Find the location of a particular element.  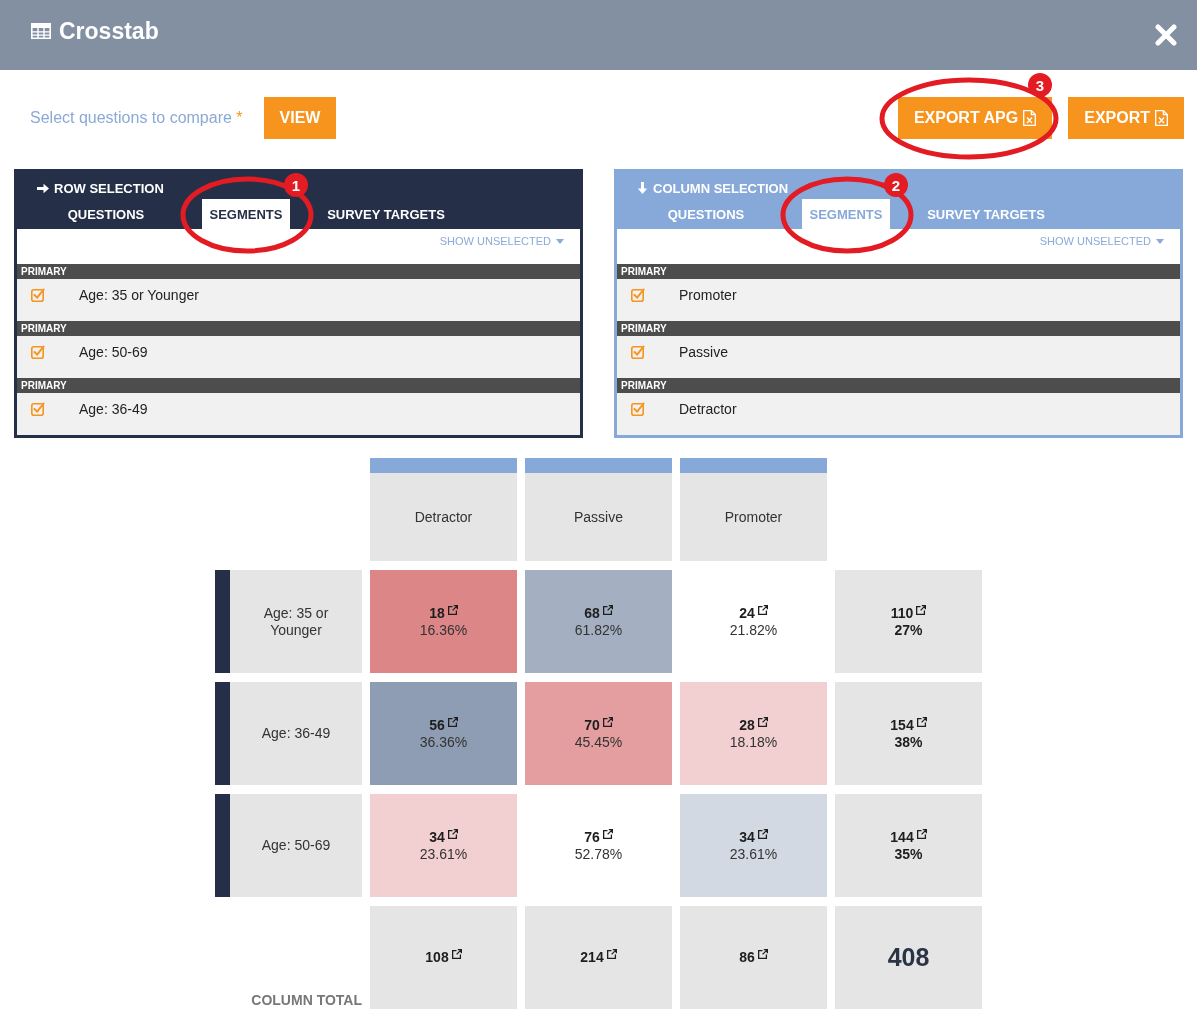

close-icon is located at coordinates (1166, 35).